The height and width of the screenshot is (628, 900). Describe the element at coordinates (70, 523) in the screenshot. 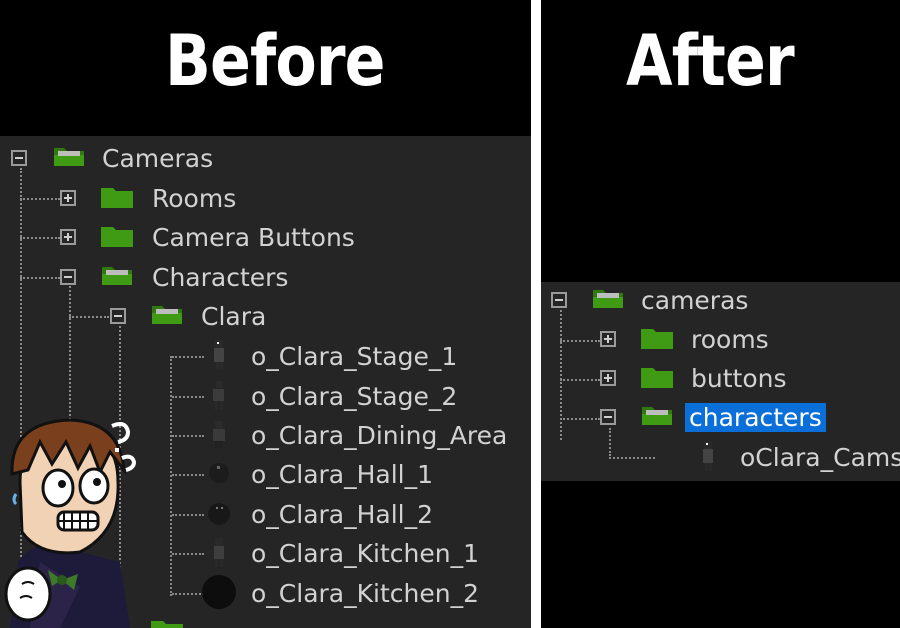

I see `confused-character-illustration` at that location.